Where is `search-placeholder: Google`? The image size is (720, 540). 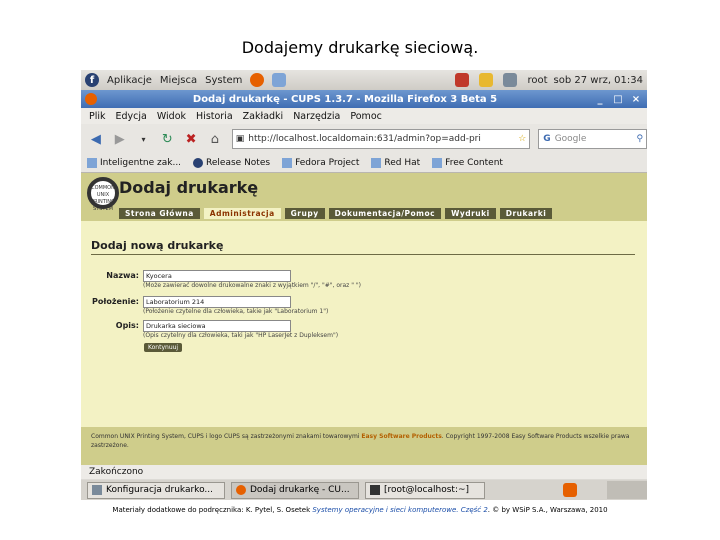
search-placeholder: Google is located at coordinates (570, 139).